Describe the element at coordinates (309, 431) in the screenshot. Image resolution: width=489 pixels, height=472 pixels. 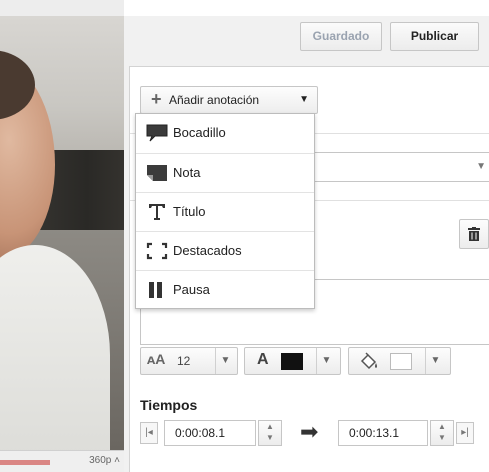
I see `arrow-right-icon: ➡` at that location.